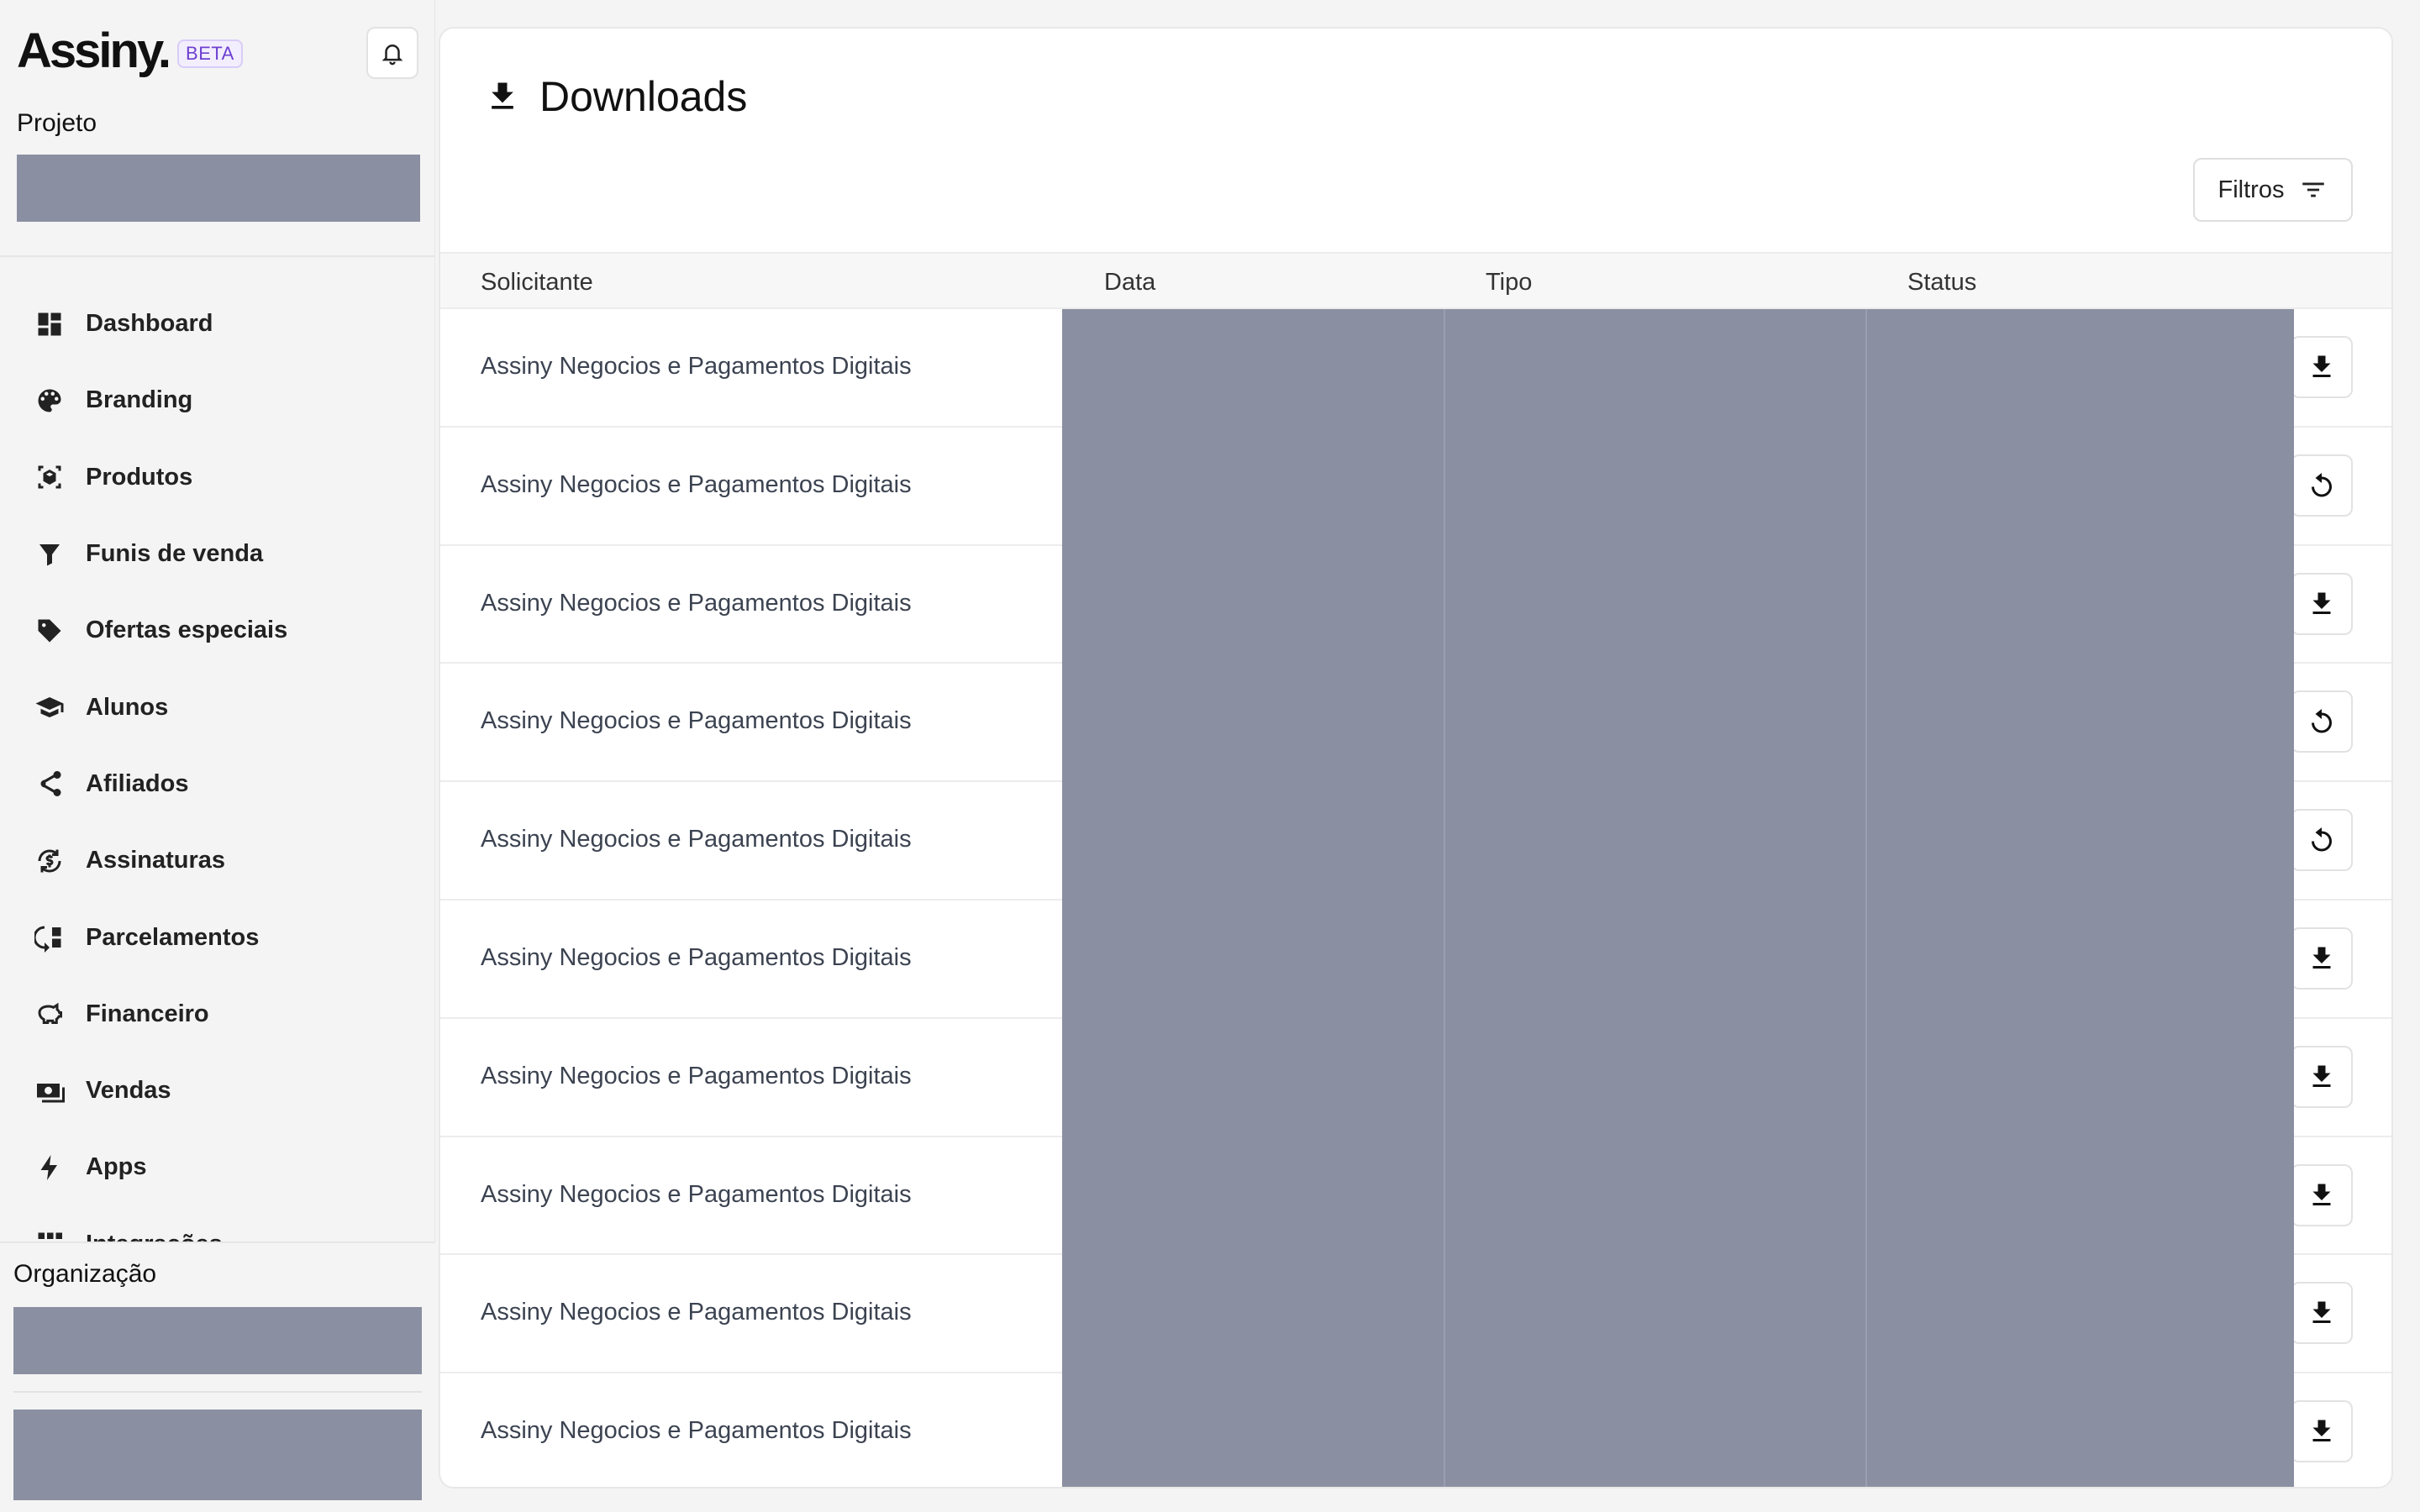 The image size is (2420, 1512). I want to click on logo: Assiny., so click(94, 51).